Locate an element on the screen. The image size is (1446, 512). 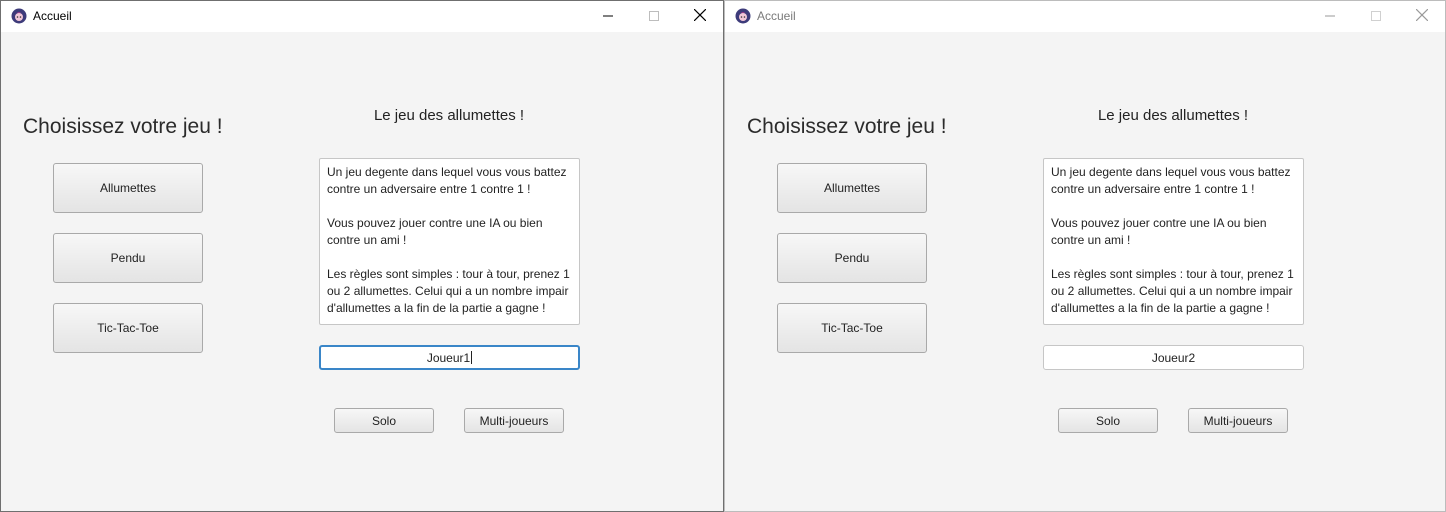
player-name-input: Joueur2 is located at coordinates (1173, 357).